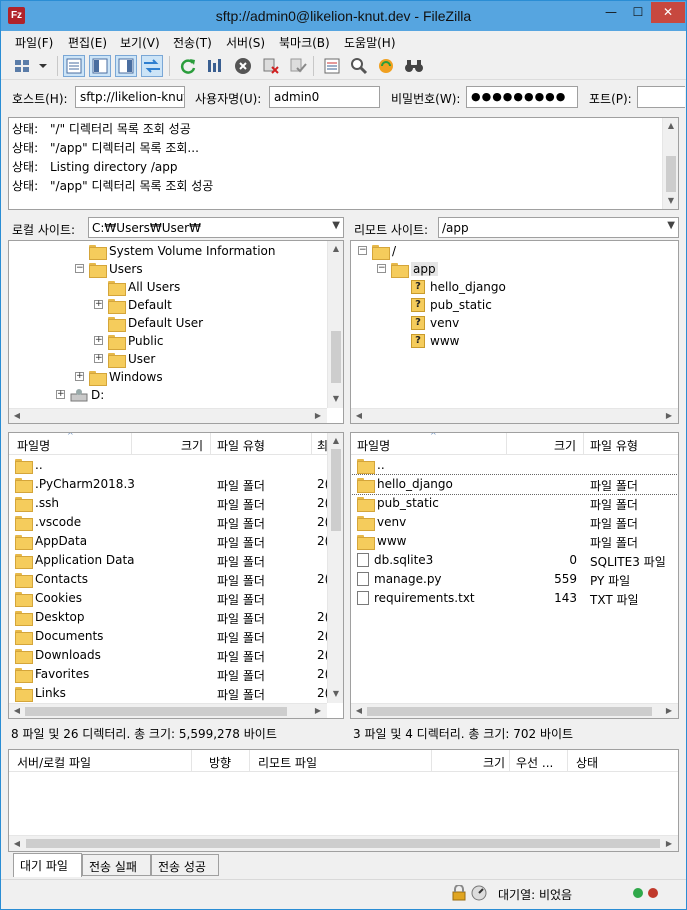 This screenshot has height=910, width=687. Describe the element at coordinates (176, 693) in the screenshot. I see `local-file-row: Links 파일 폴더 2(` at that location.